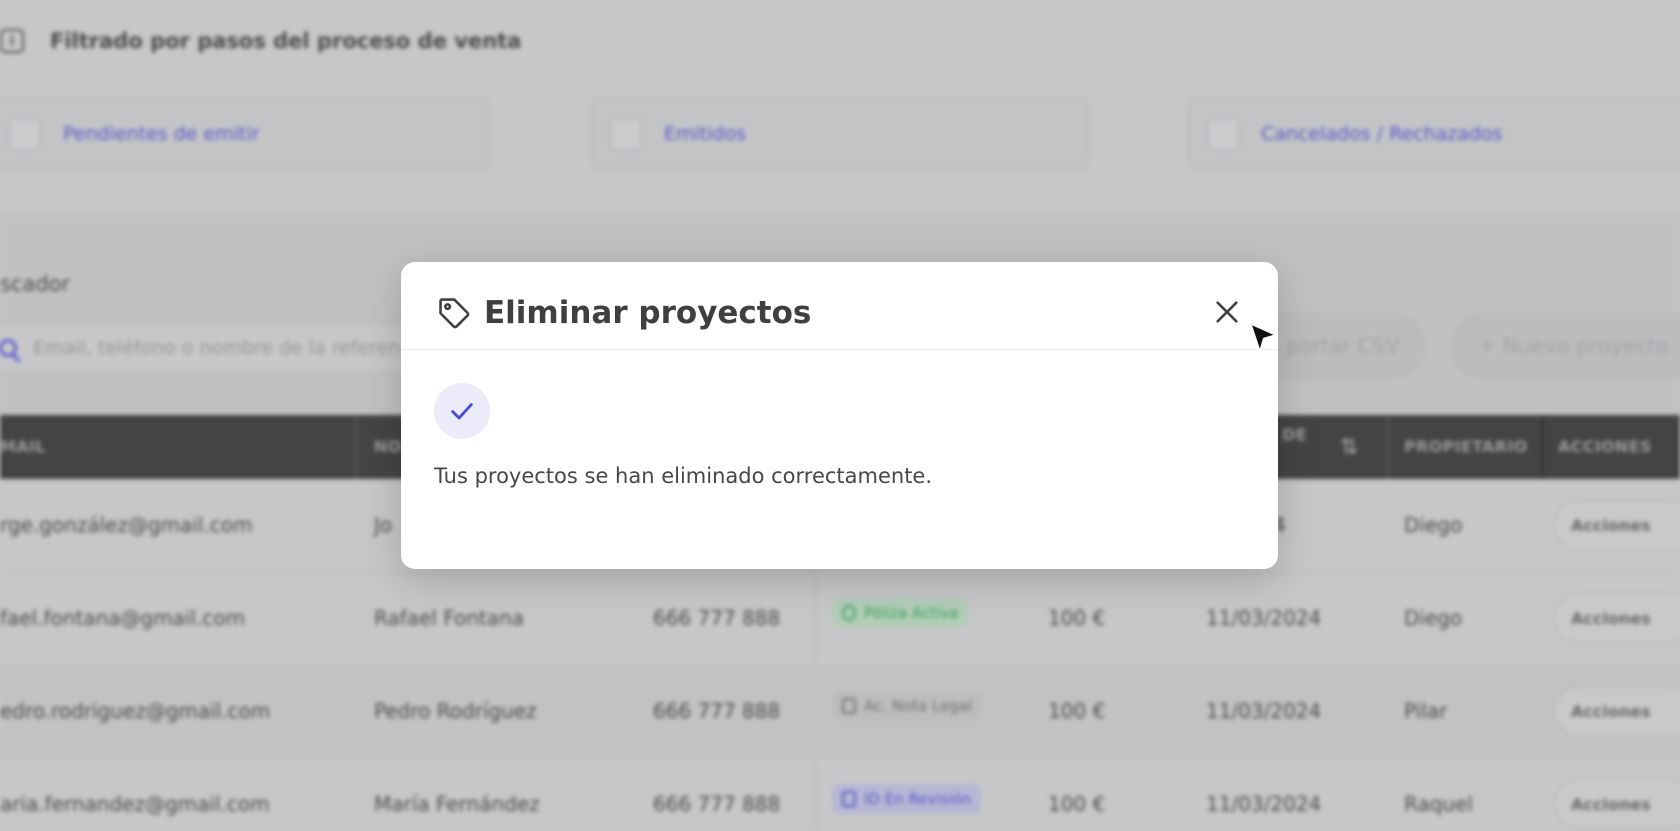 The width and height of the screenshot is (1680, 831). I want to click on search-icon, so click(8, 348).